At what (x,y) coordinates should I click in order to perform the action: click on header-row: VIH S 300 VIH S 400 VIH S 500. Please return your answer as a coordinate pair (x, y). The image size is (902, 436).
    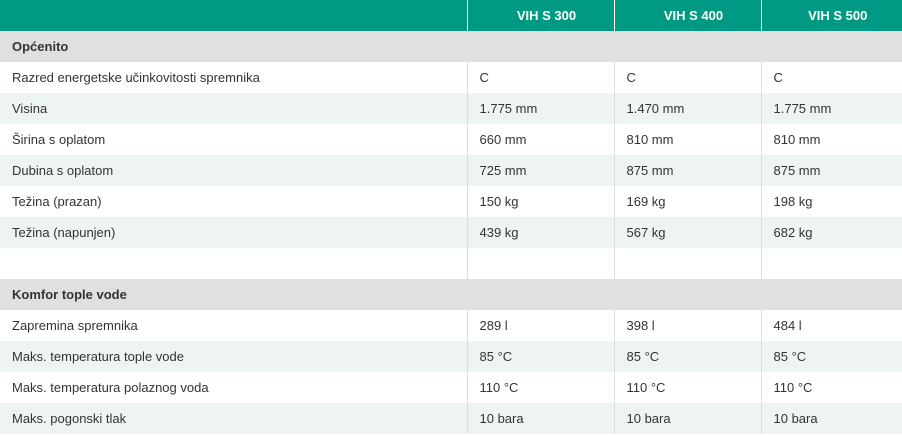
    Looking at the image, I should click on (451, 15).